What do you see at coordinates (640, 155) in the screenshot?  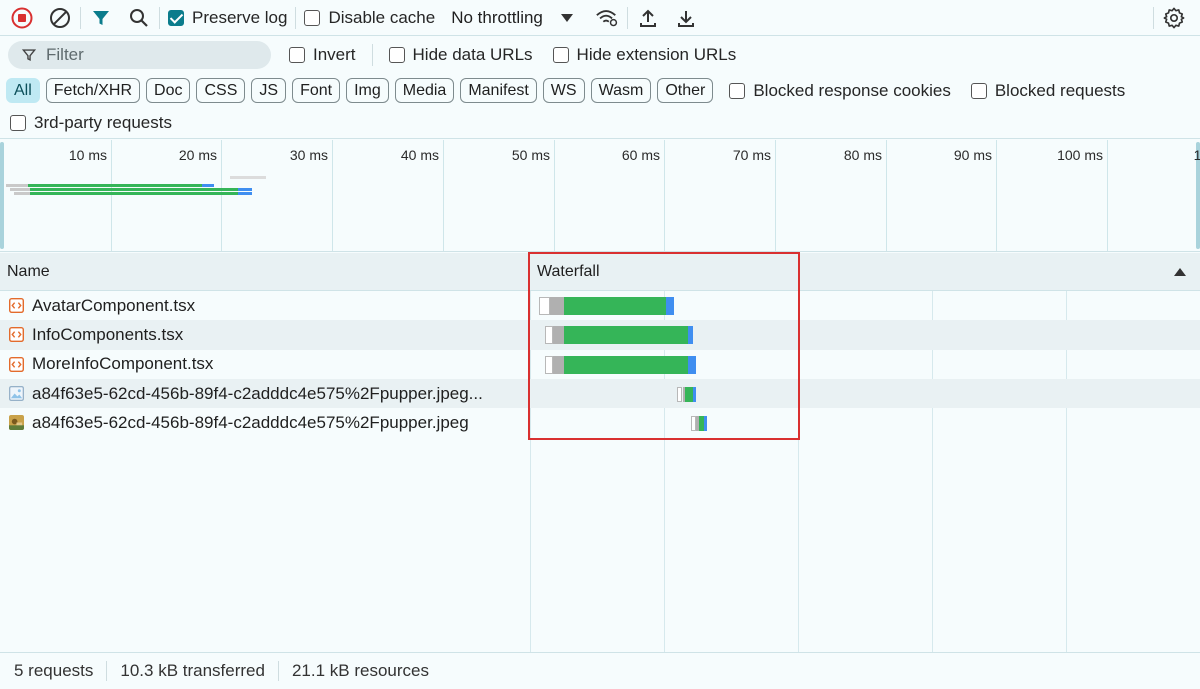 I see `overview-tick-label: 60 ms` at bounding box center [640, 155].